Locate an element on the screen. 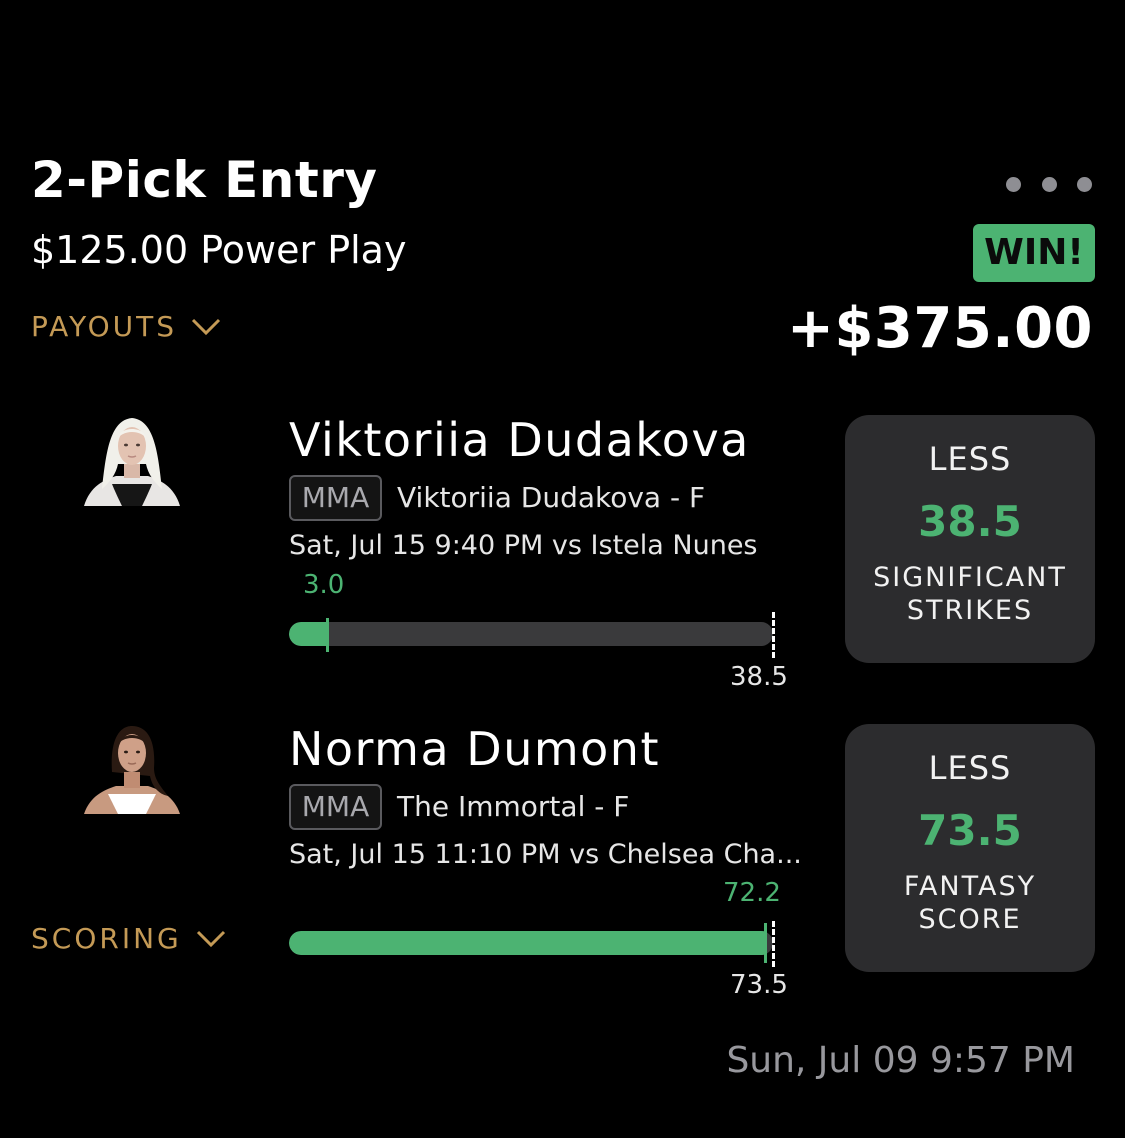  player-name: Viktoriia Dudakova is located at coordinates (519, 440).